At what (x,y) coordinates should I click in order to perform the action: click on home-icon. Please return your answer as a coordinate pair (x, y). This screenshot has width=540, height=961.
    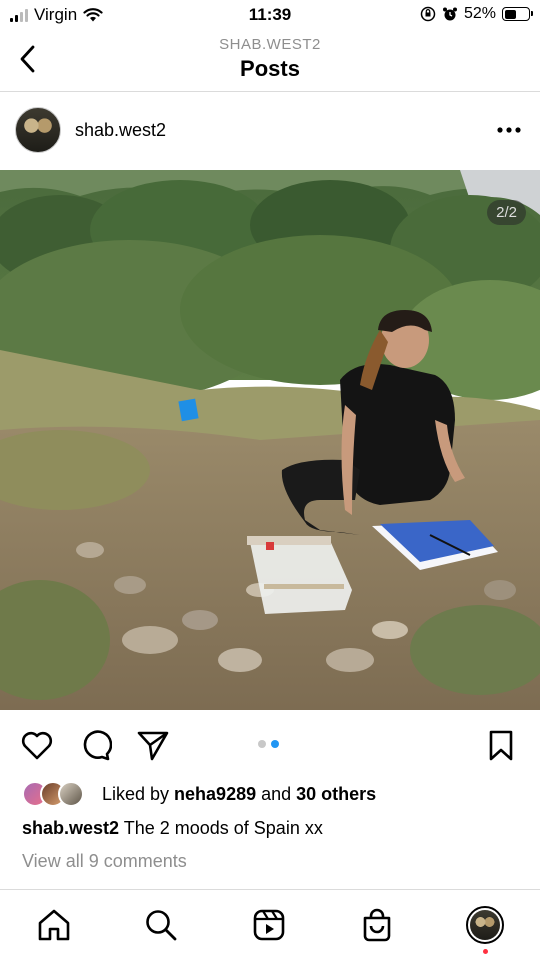
    Looking at the image, I should click on (54, 925).